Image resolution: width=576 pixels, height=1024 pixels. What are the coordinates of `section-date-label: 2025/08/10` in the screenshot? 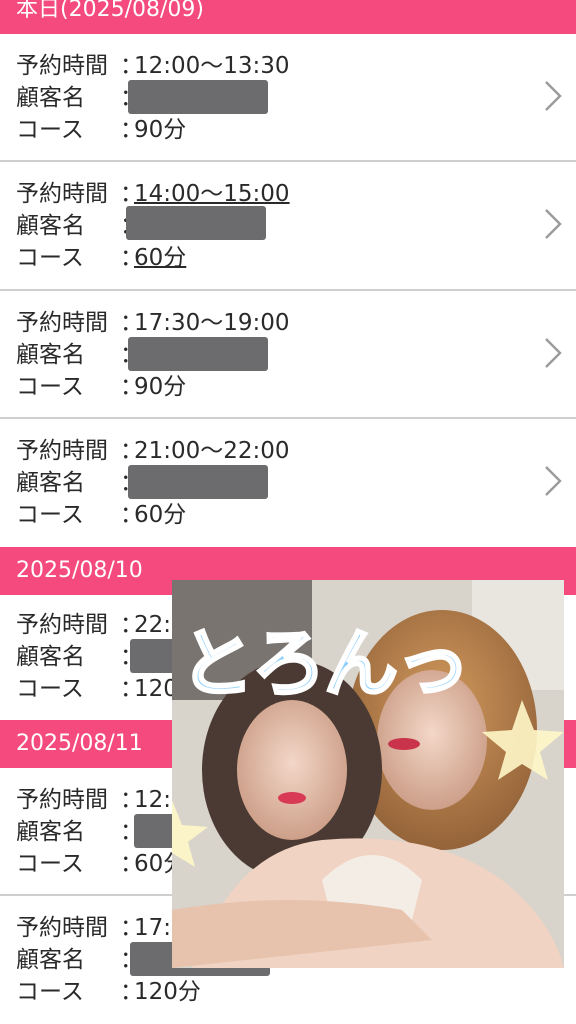 It's located at (79, 570).